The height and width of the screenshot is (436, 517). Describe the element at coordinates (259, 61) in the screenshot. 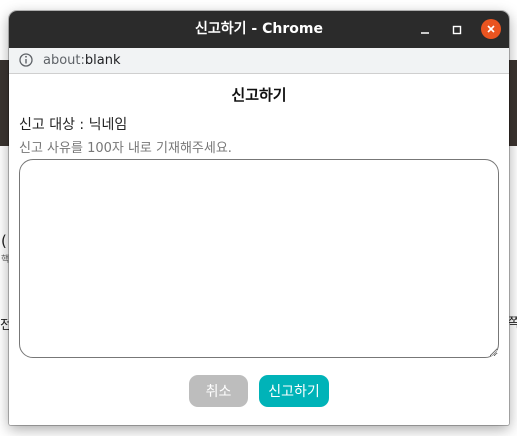

I see `url-bar: about:blank` at that location.